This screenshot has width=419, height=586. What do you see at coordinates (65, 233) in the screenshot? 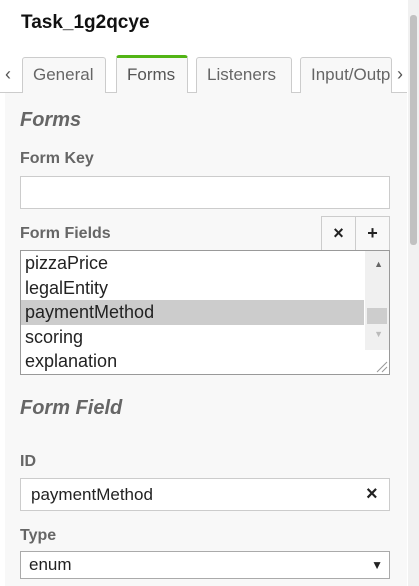
I see `form-fields-label: Form Fields` at bounding box center [65, 233].